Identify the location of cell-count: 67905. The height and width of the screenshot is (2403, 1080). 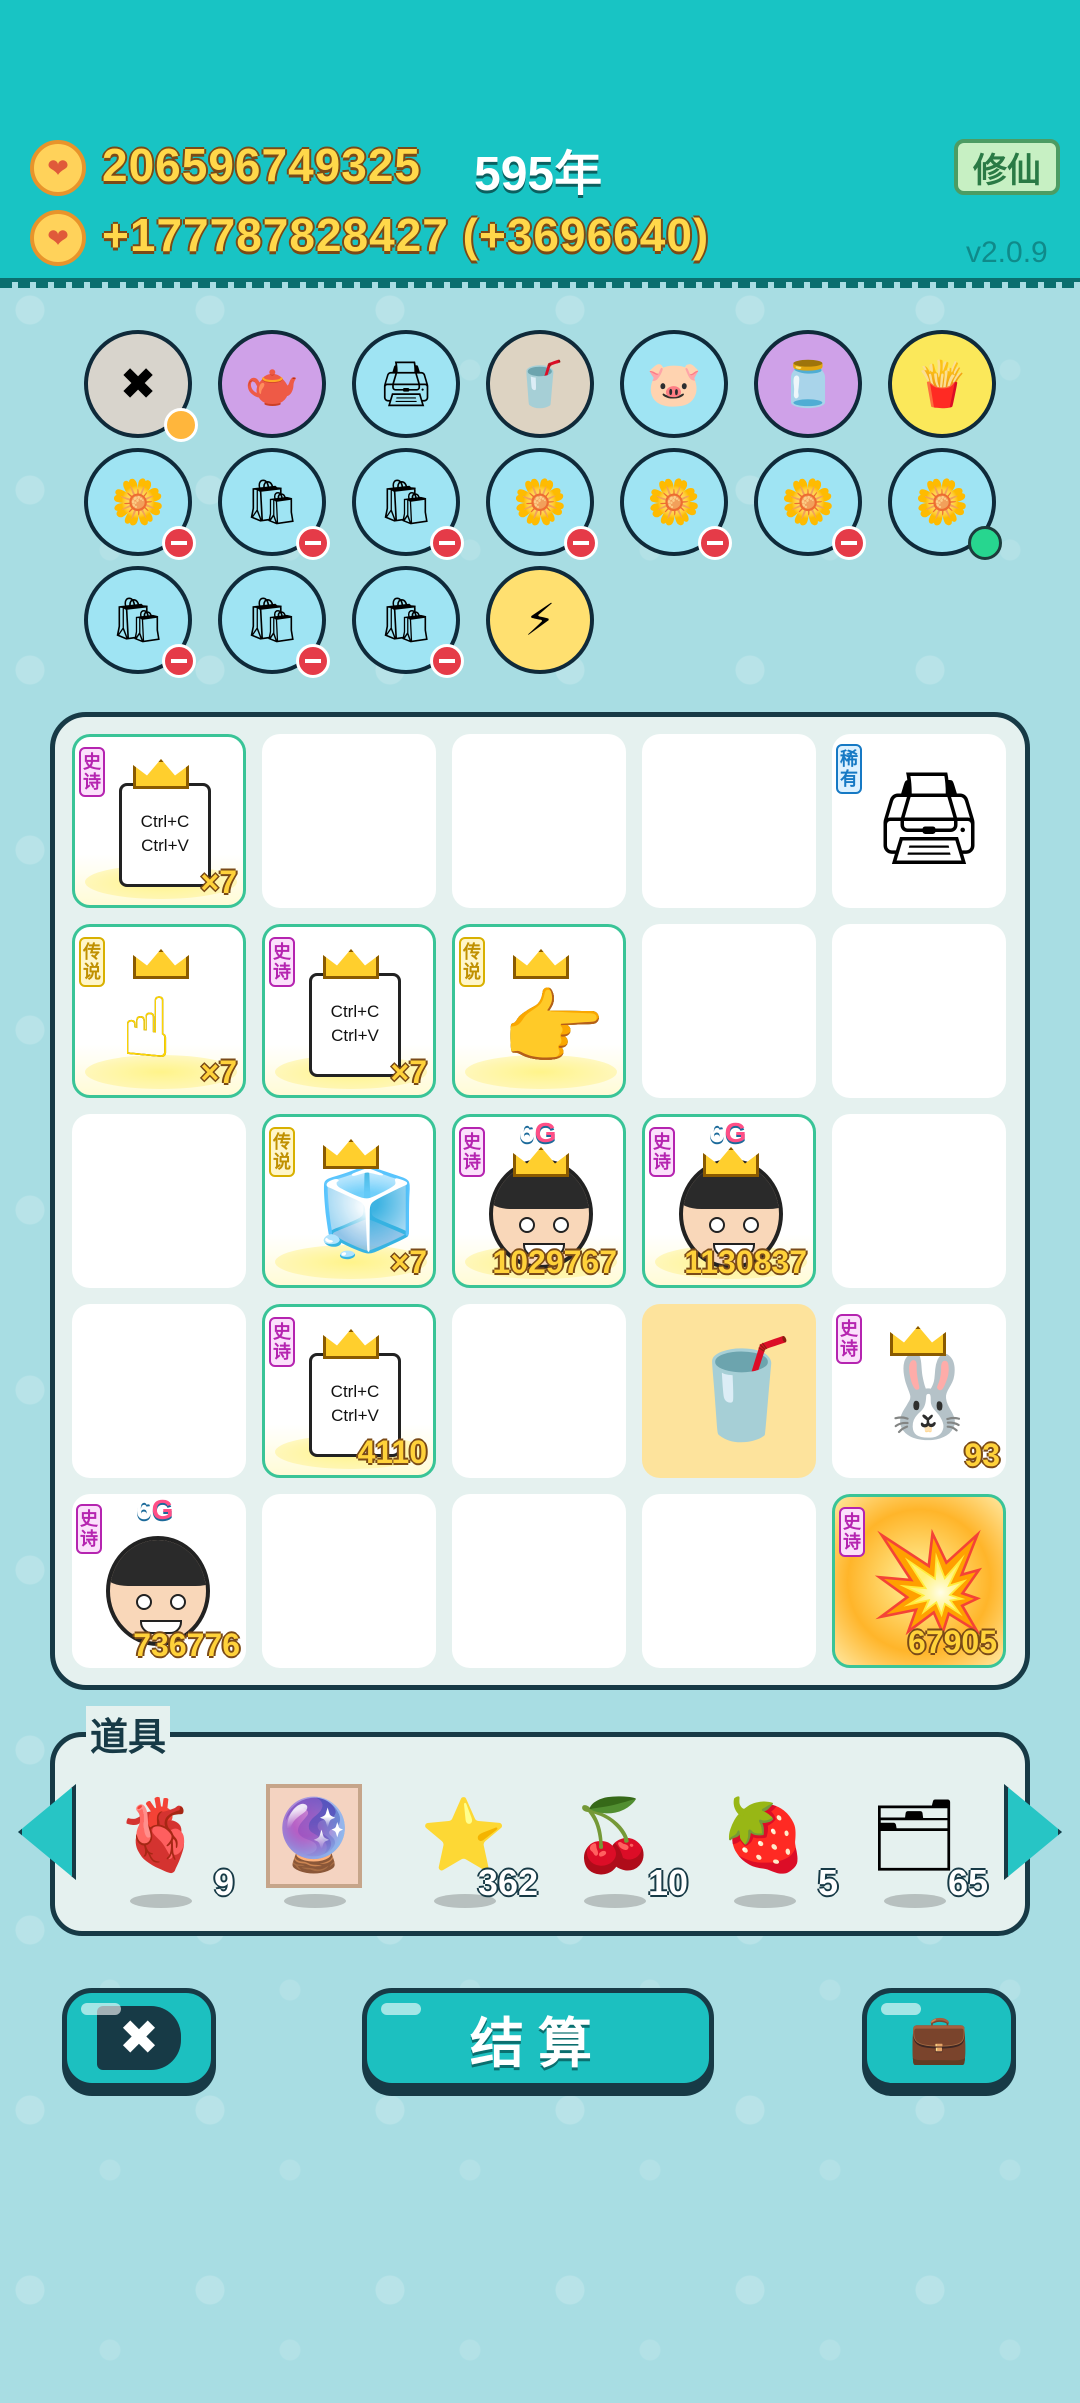
(952, 1642).